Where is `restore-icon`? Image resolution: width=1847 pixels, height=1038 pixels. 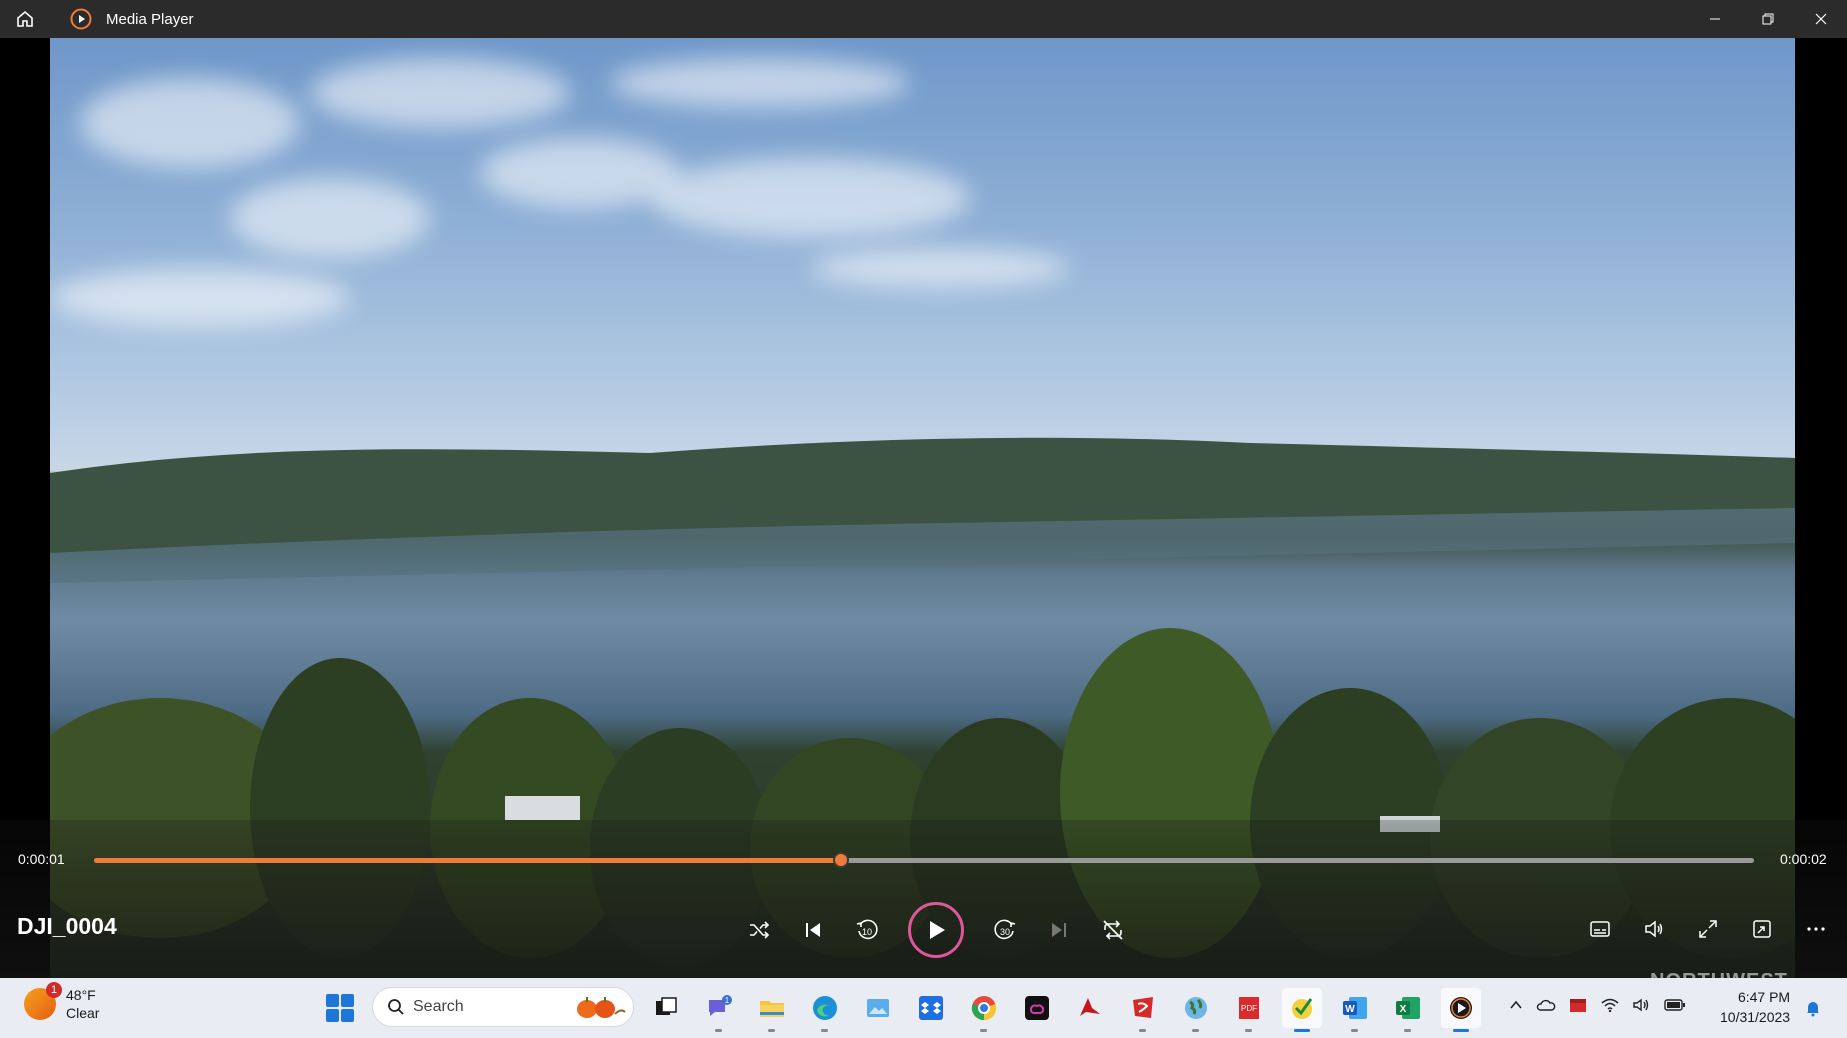 restore-icon is located at coordinates (1767, 19).